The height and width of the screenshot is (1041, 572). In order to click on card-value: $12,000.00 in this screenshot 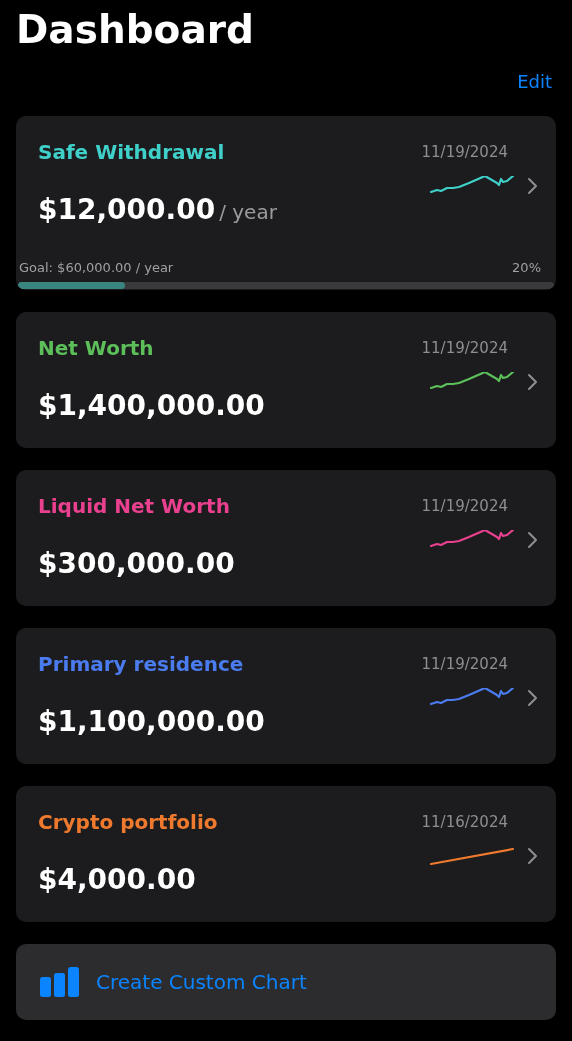, I will do `click(127, 210)`.